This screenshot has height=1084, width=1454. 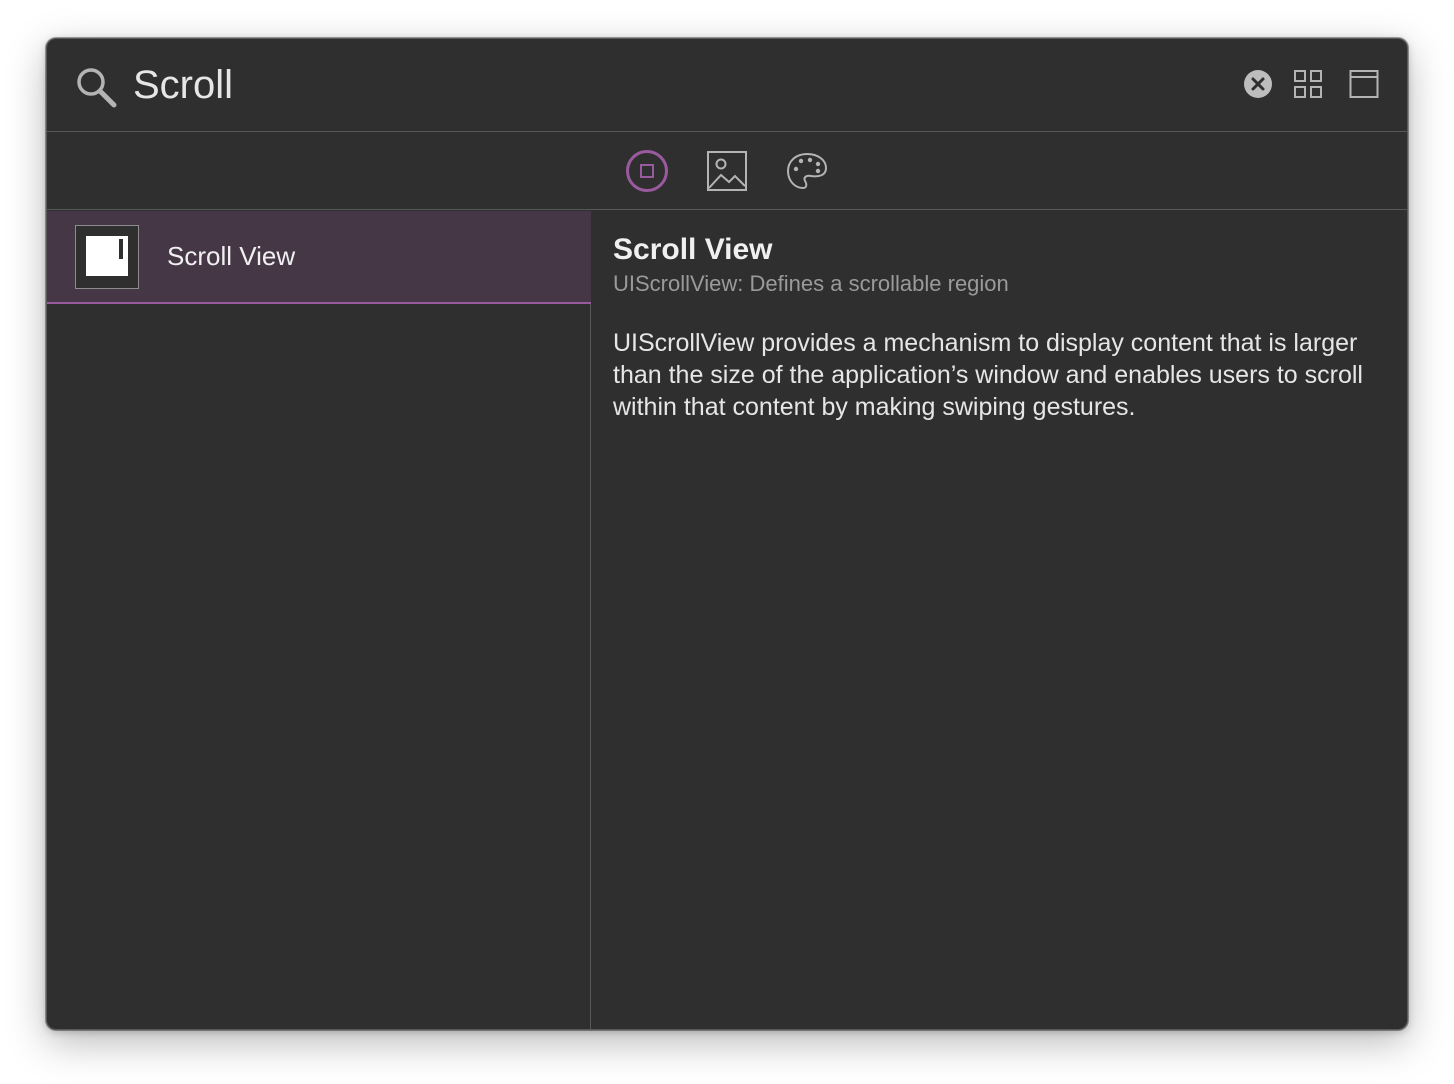 What do you see at coordinates (1258, 84) in the screenshot?
I see `clear-icon` at bounding box center [1258, 84].